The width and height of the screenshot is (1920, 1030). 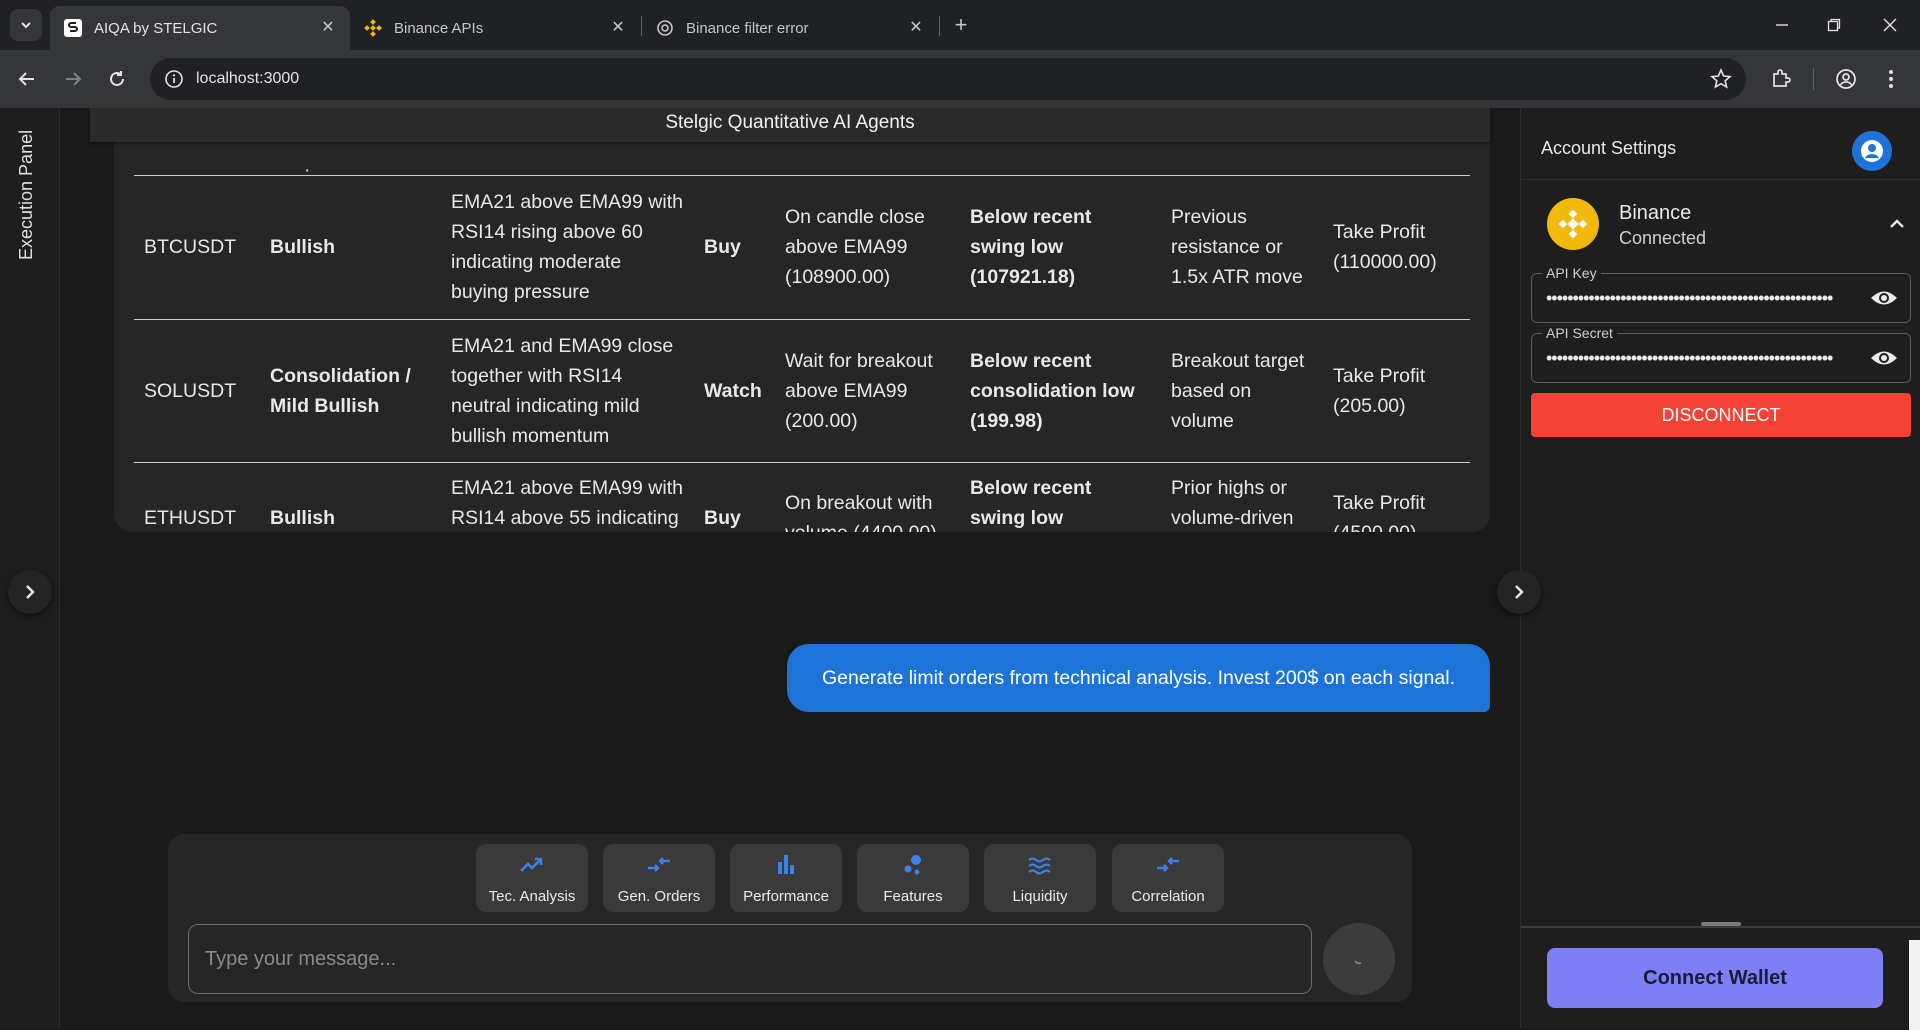 I want to click on quick-action-label: Correlation, so click(x=1168, y=896).